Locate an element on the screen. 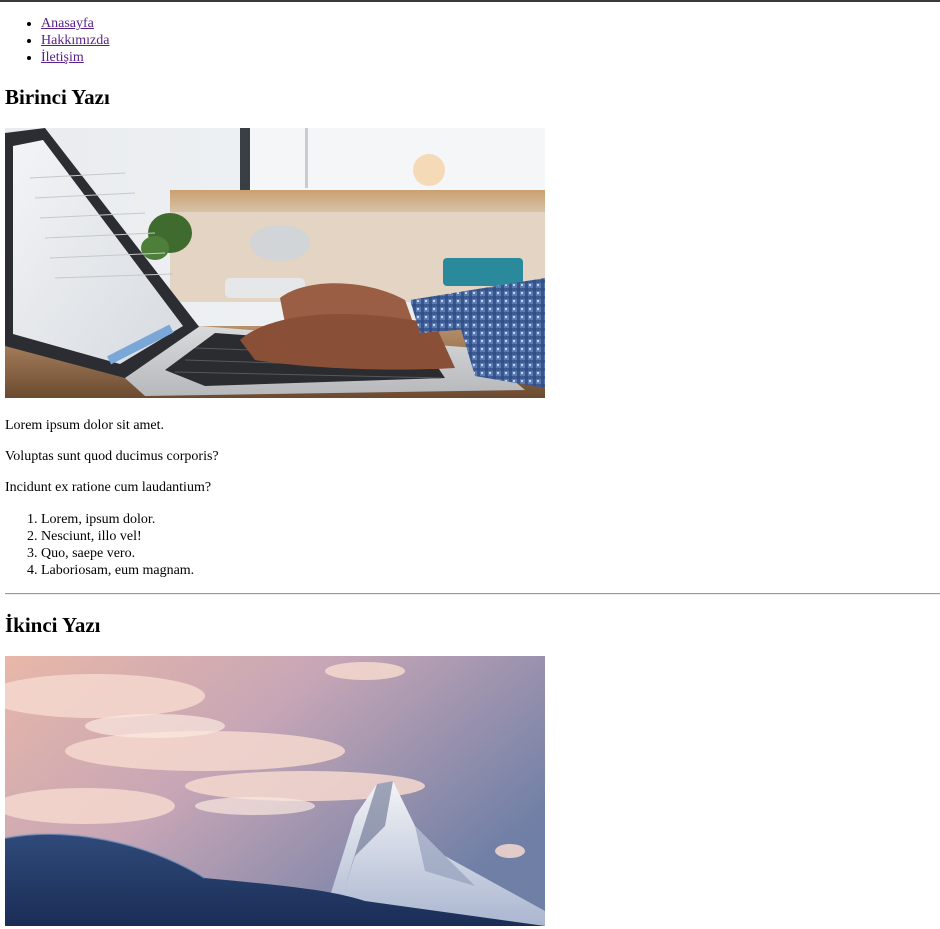  post-1-paragraph: Incidunt ex ratione cum laudantium? is located at coordinates (108, 487).